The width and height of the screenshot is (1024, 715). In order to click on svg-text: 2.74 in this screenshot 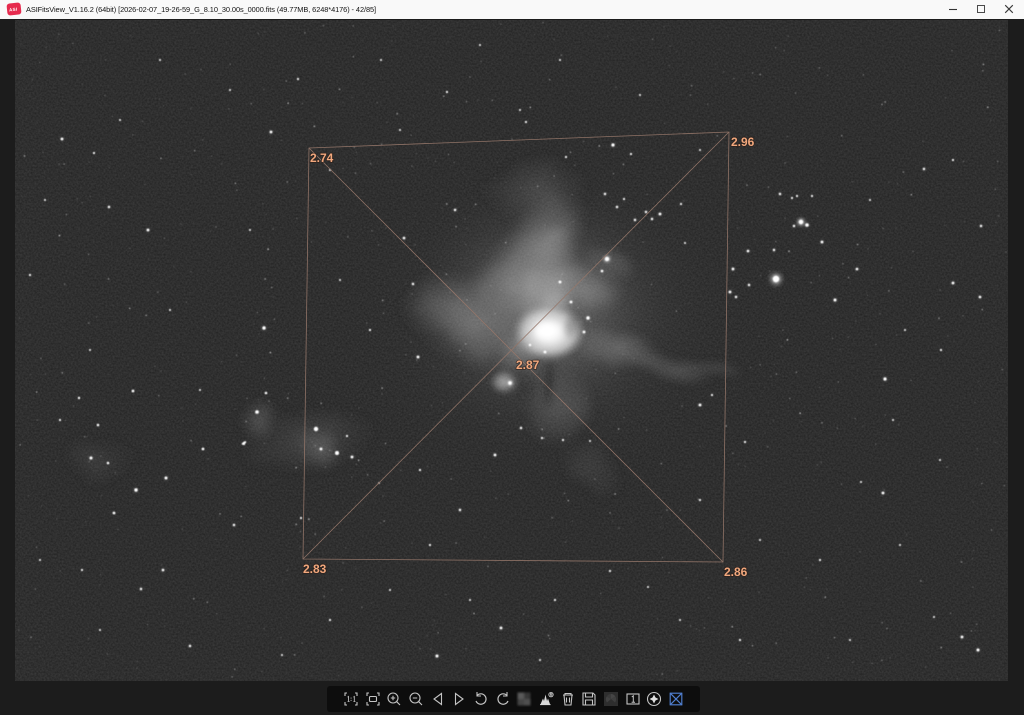, I will do `click(322, 158)`.